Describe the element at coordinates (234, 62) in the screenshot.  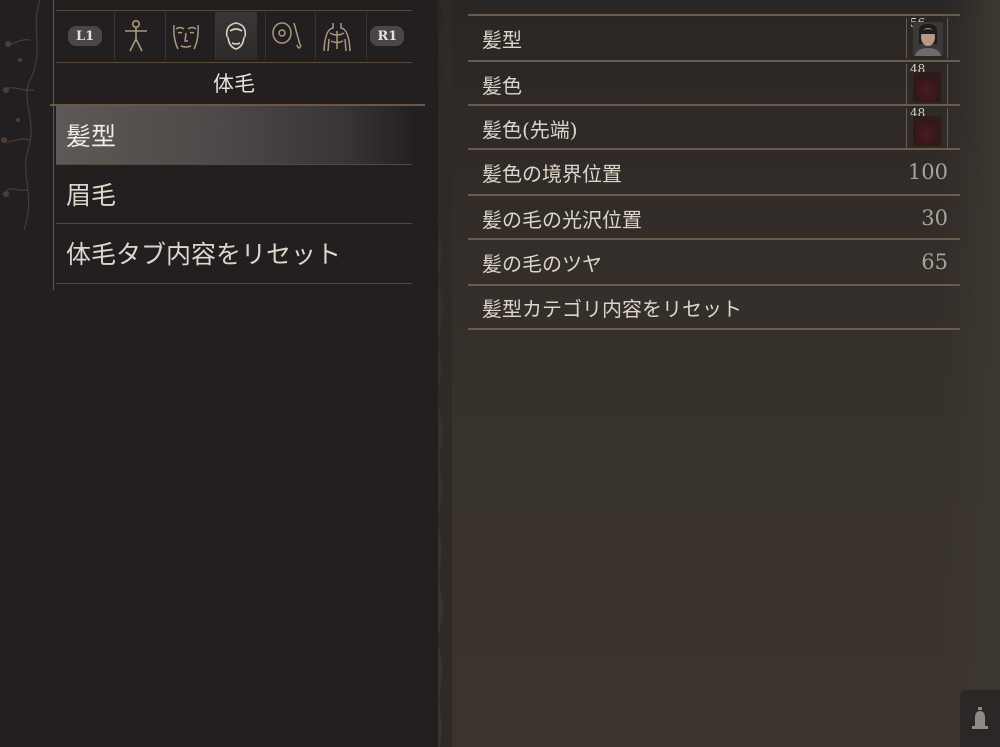
I see `tabbar-border-bottom` at that location.